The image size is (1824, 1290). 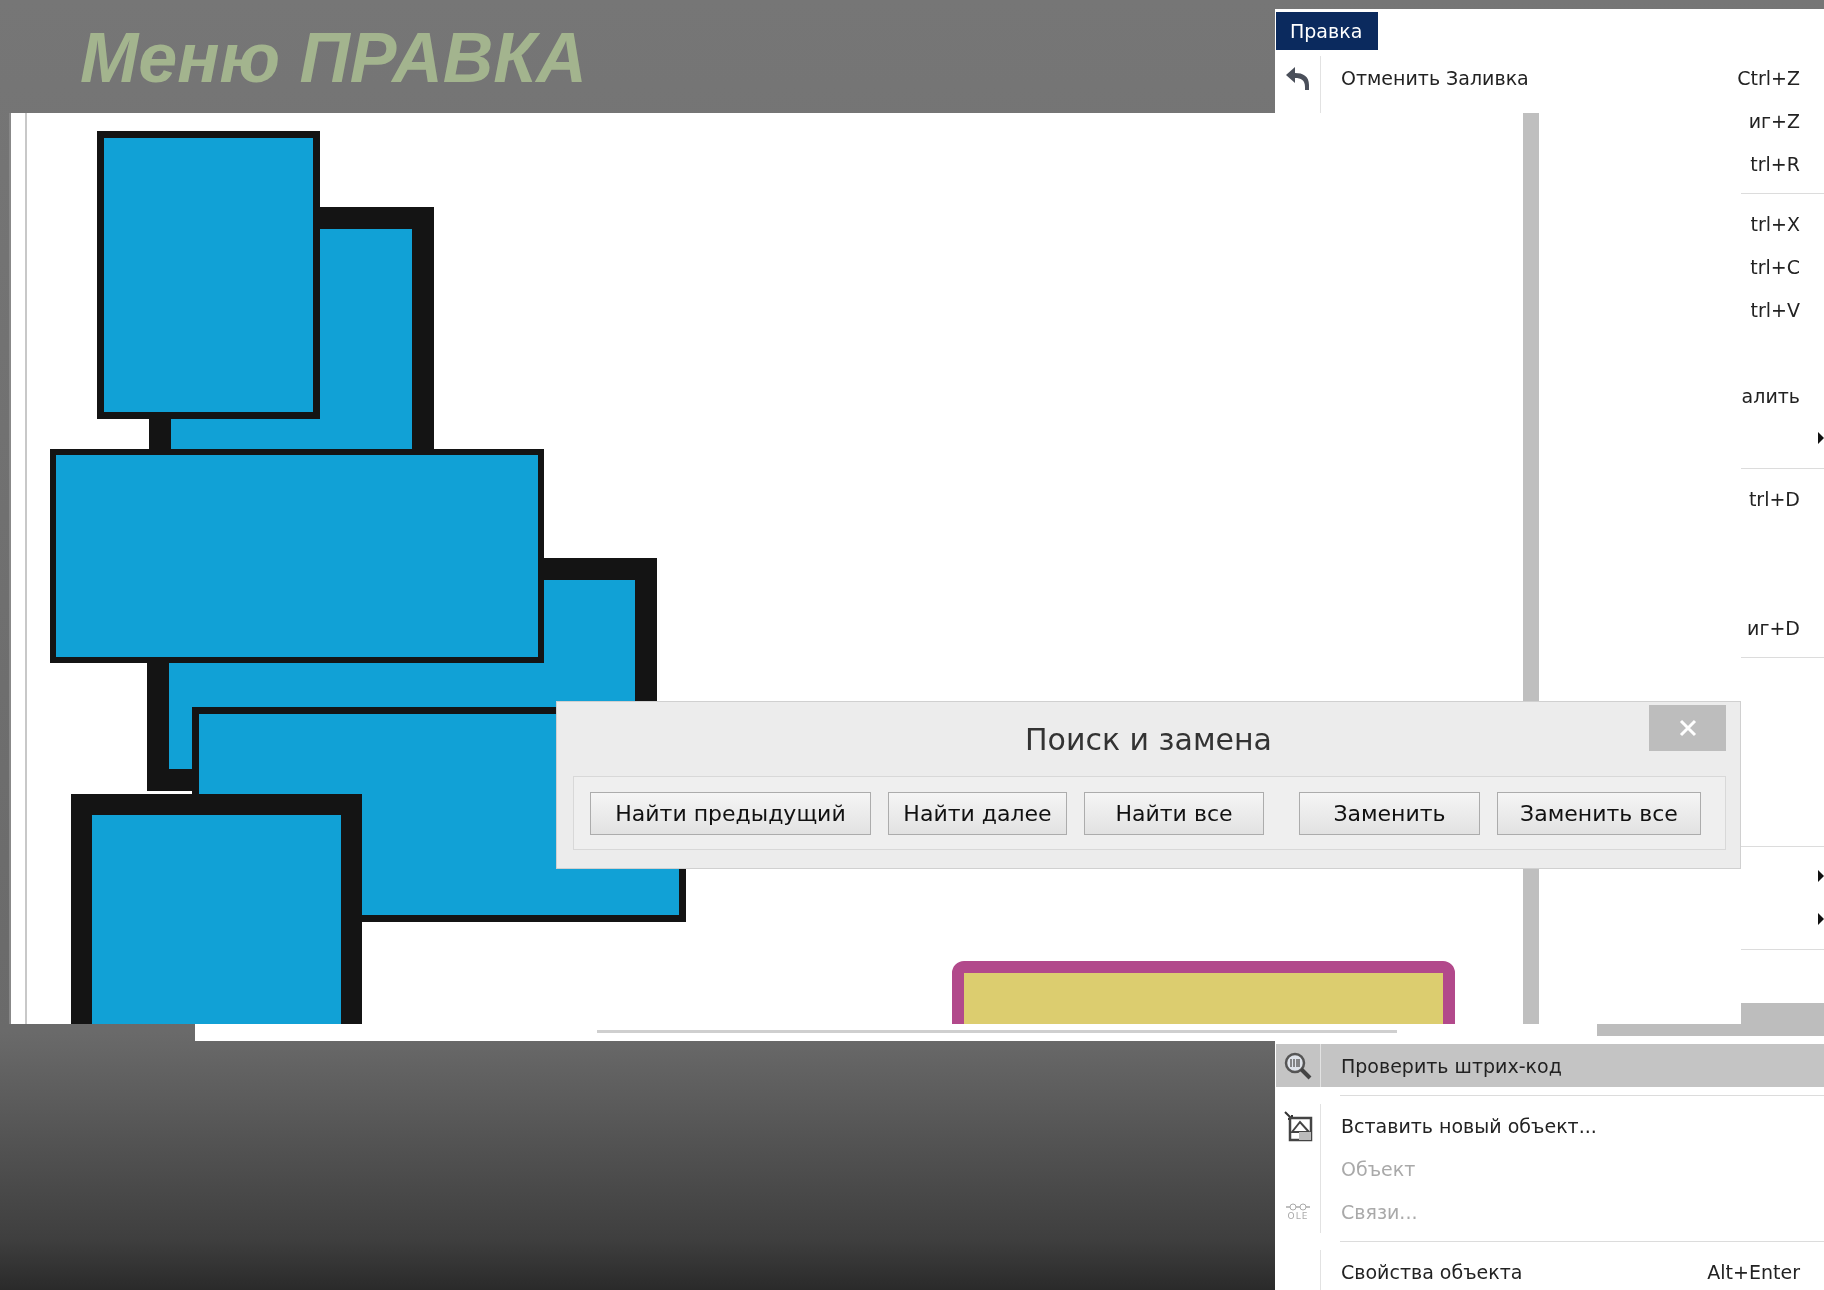 What do you see at coordinates (977, 813) in the screenshot?
I see `dialog-button: Найти далее` at bounding box center [977, 813].